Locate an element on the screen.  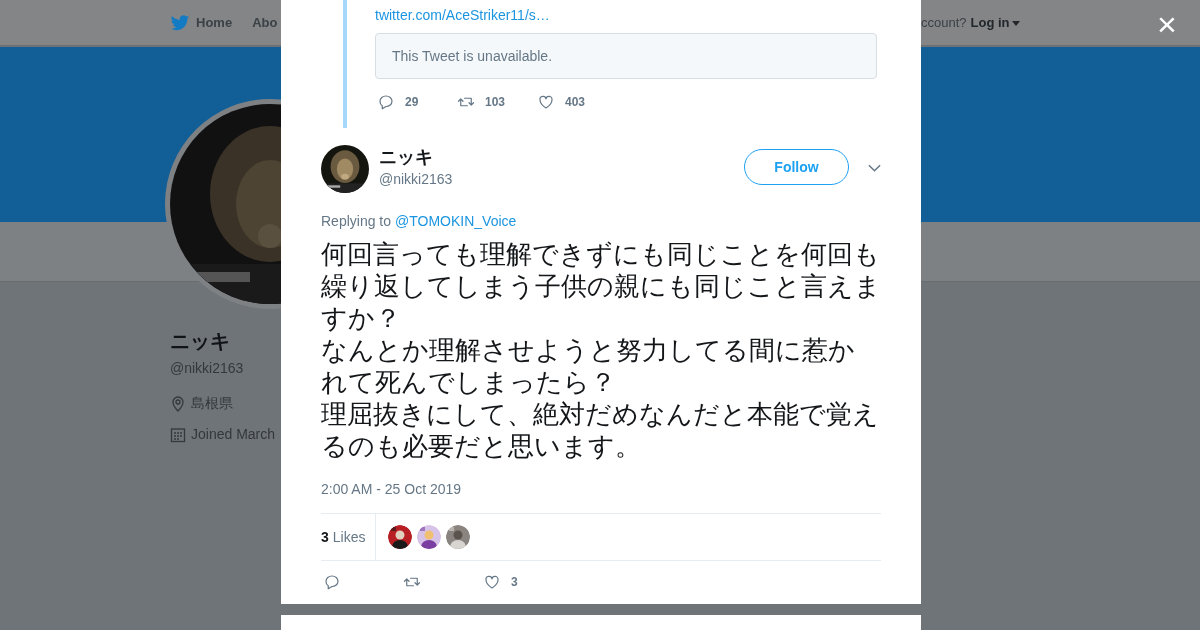
action-count: 103 is located at coordinates (495, 102).